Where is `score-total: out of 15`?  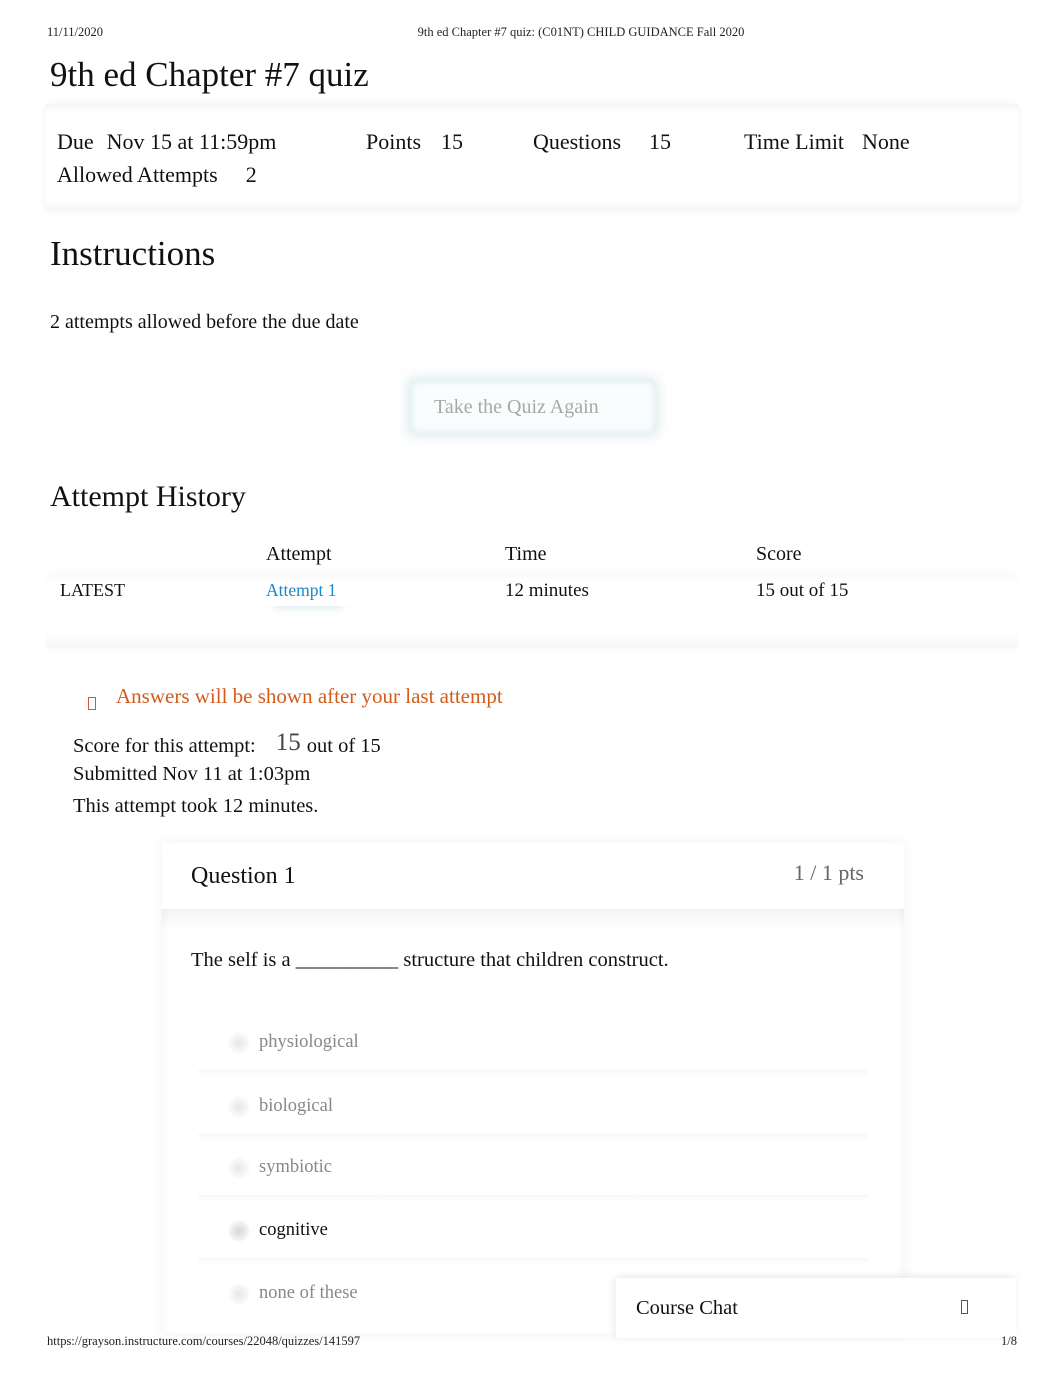 score-total: out of 15 is located at coordinates (343, 746).